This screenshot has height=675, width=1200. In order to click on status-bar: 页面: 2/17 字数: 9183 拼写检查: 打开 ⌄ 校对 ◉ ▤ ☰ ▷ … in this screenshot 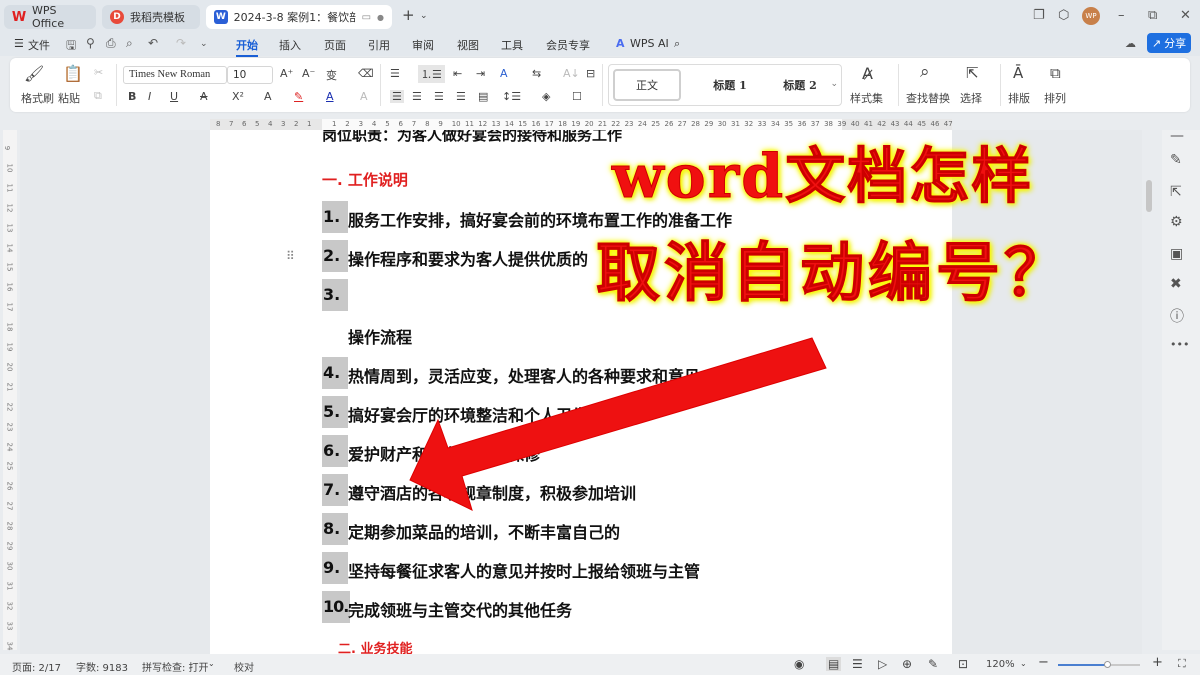, I will do `click(600, 664)`.